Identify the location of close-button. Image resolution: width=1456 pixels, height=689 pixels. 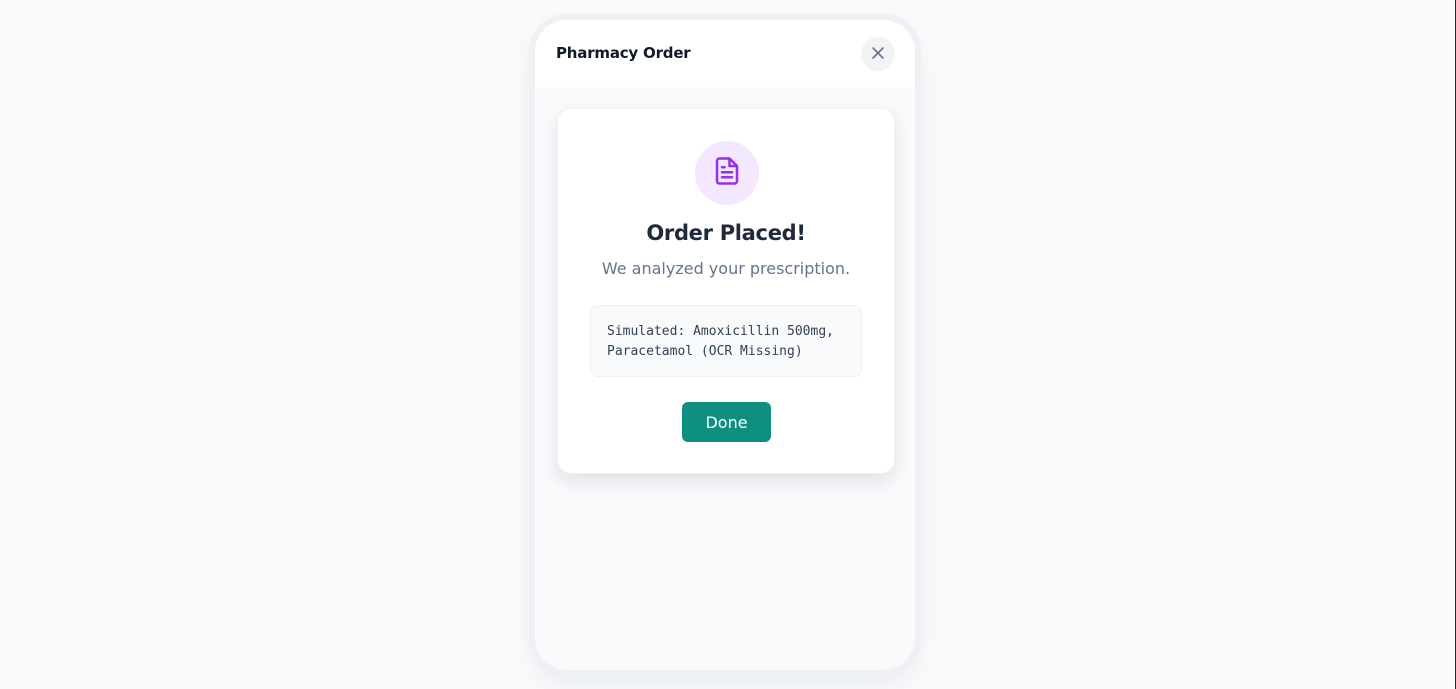
(878, 54).